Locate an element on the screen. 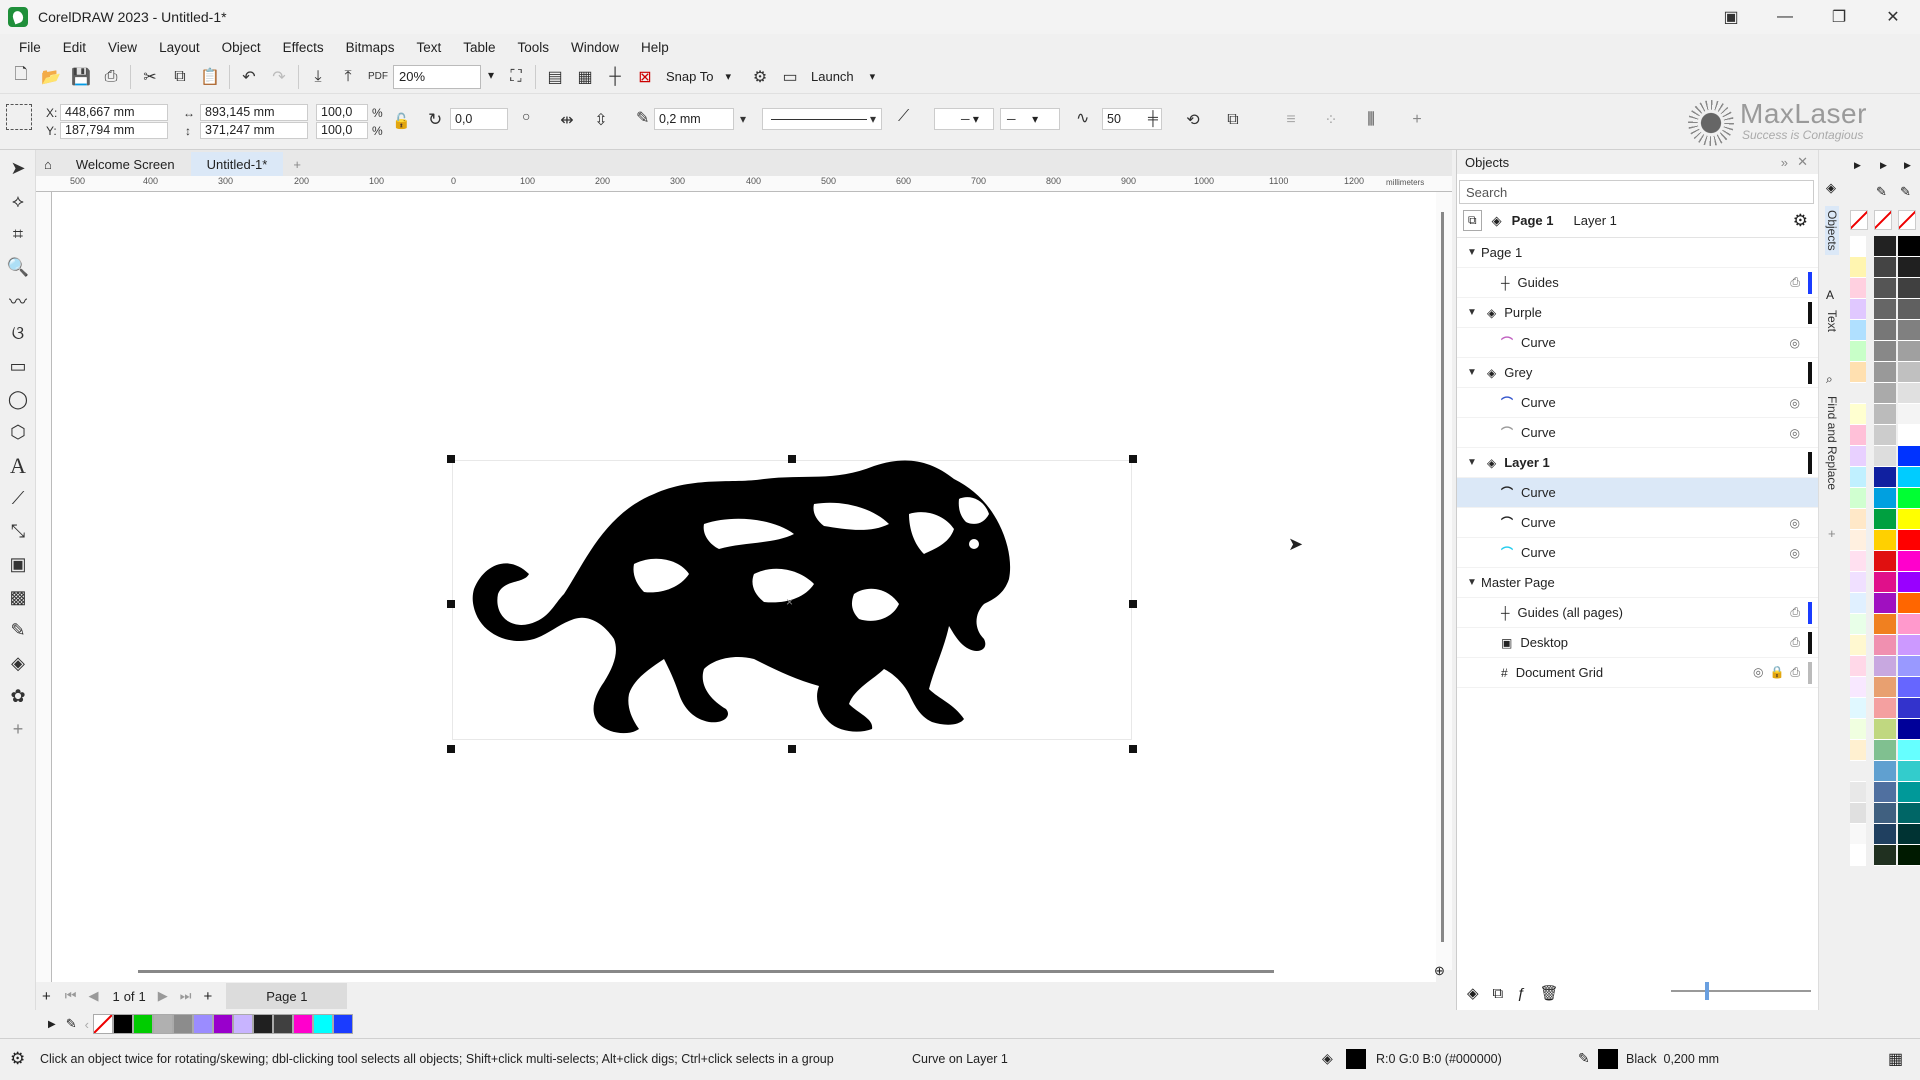  quick-trace-icon: ⁘ is located at coordinates (1331, 120).